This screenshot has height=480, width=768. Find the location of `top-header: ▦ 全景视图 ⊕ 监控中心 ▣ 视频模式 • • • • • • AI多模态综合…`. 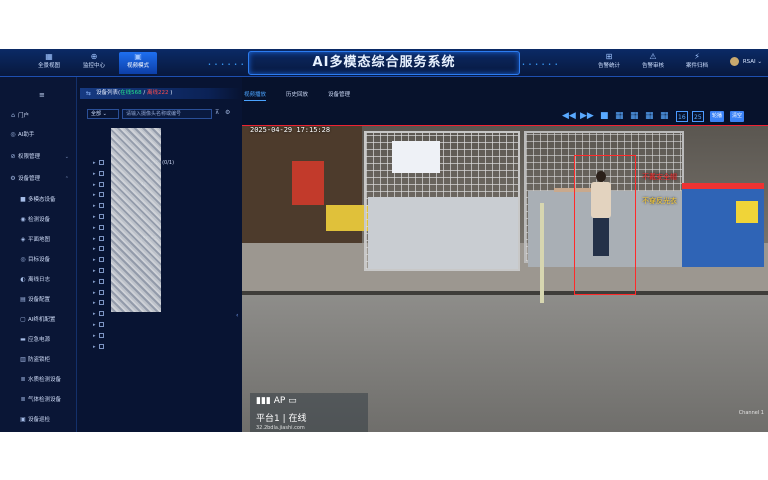

top-header: ▦ 全景视图 ⊕ 监控中心 ▣ 视频模式 • • • • • • AI多模态综合… is located at coordinates (384, 63).